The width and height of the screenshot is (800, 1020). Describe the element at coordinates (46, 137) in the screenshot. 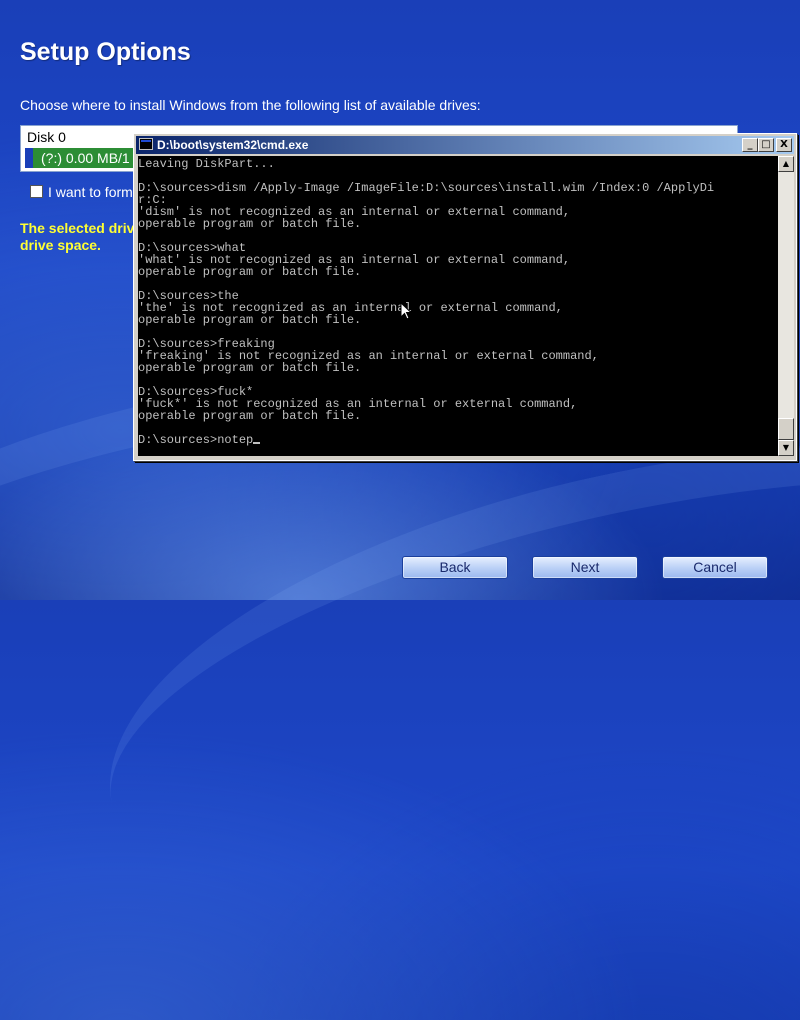

I see `disk-header: Disk 0` at that location.